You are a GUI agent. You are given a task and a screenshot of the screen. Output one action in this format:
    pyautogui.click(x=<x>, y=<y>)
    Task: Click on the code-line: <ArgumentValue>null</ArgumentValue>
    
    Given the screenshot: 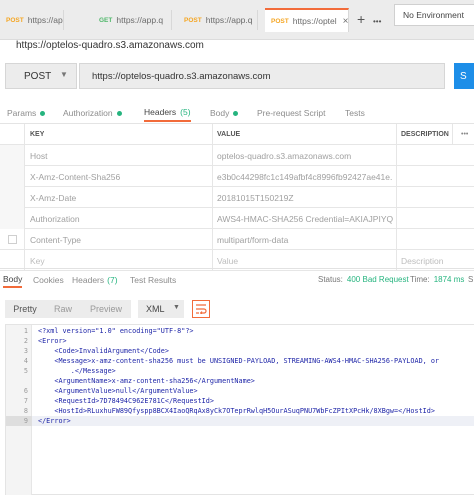 What is the action you would take?
    pyautogui.click(x=118, y=391)
    